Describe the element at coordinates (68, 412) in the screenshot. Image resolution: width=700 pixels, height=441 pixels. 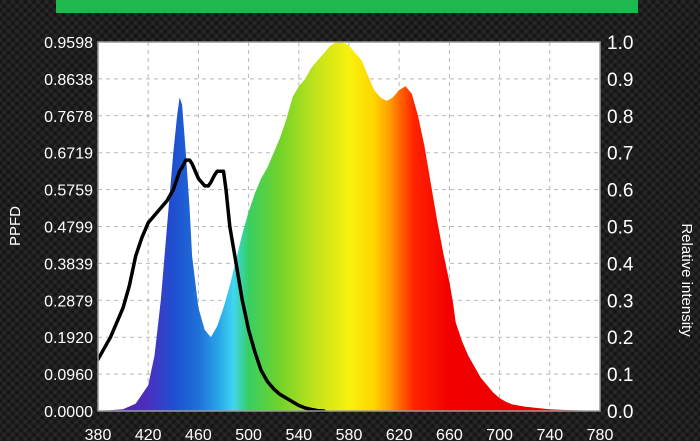
I see `y-tick-label: 0.0000` at that location.